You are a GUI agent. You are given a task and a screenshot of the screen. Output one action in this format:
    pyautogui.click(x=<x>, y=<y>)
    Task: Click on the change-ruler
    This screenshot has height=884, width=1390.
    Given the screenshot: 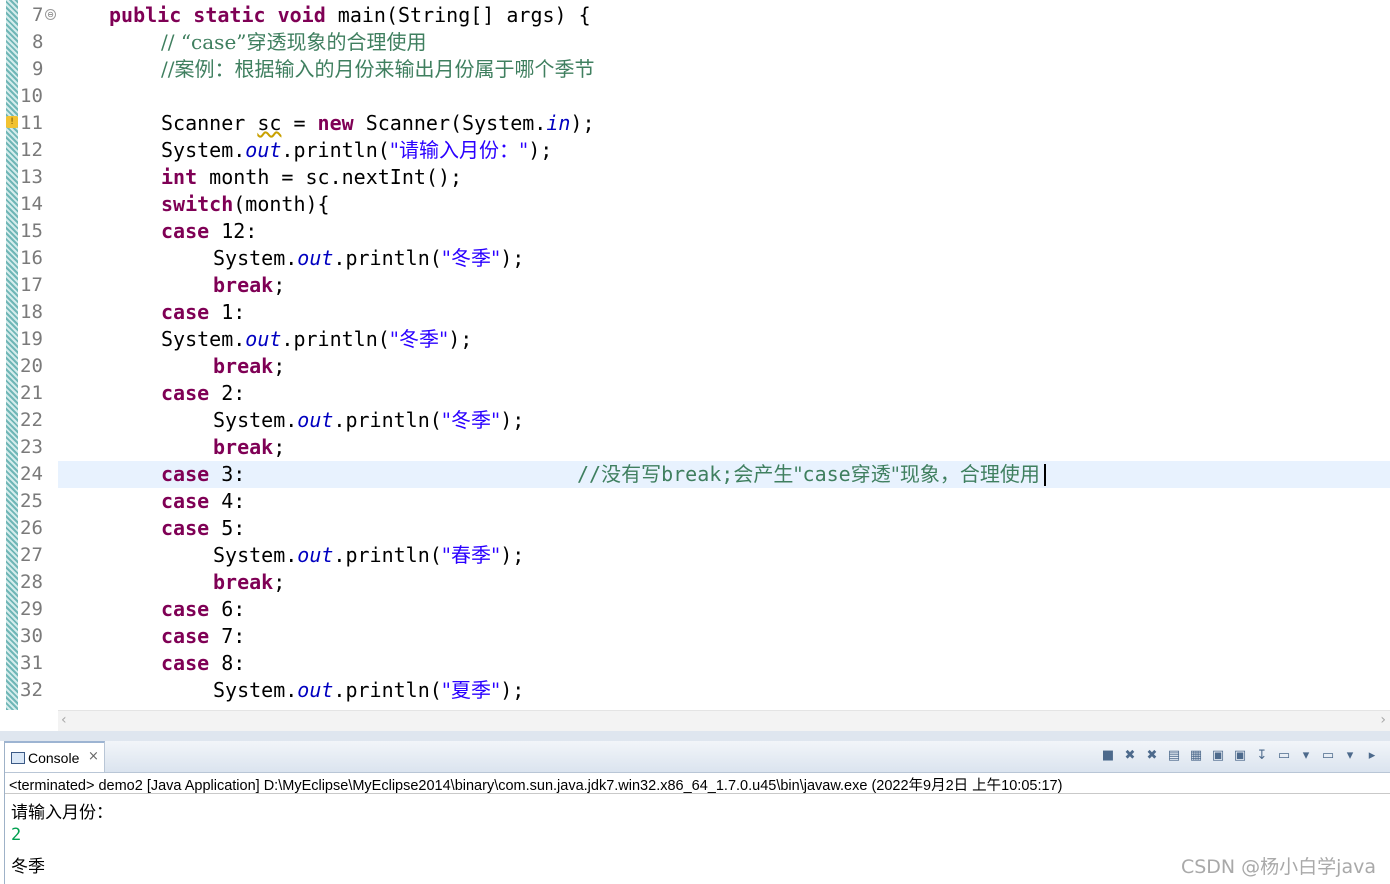 What is the action you would take?
    pyautogui.click(x=12, y=355)
    